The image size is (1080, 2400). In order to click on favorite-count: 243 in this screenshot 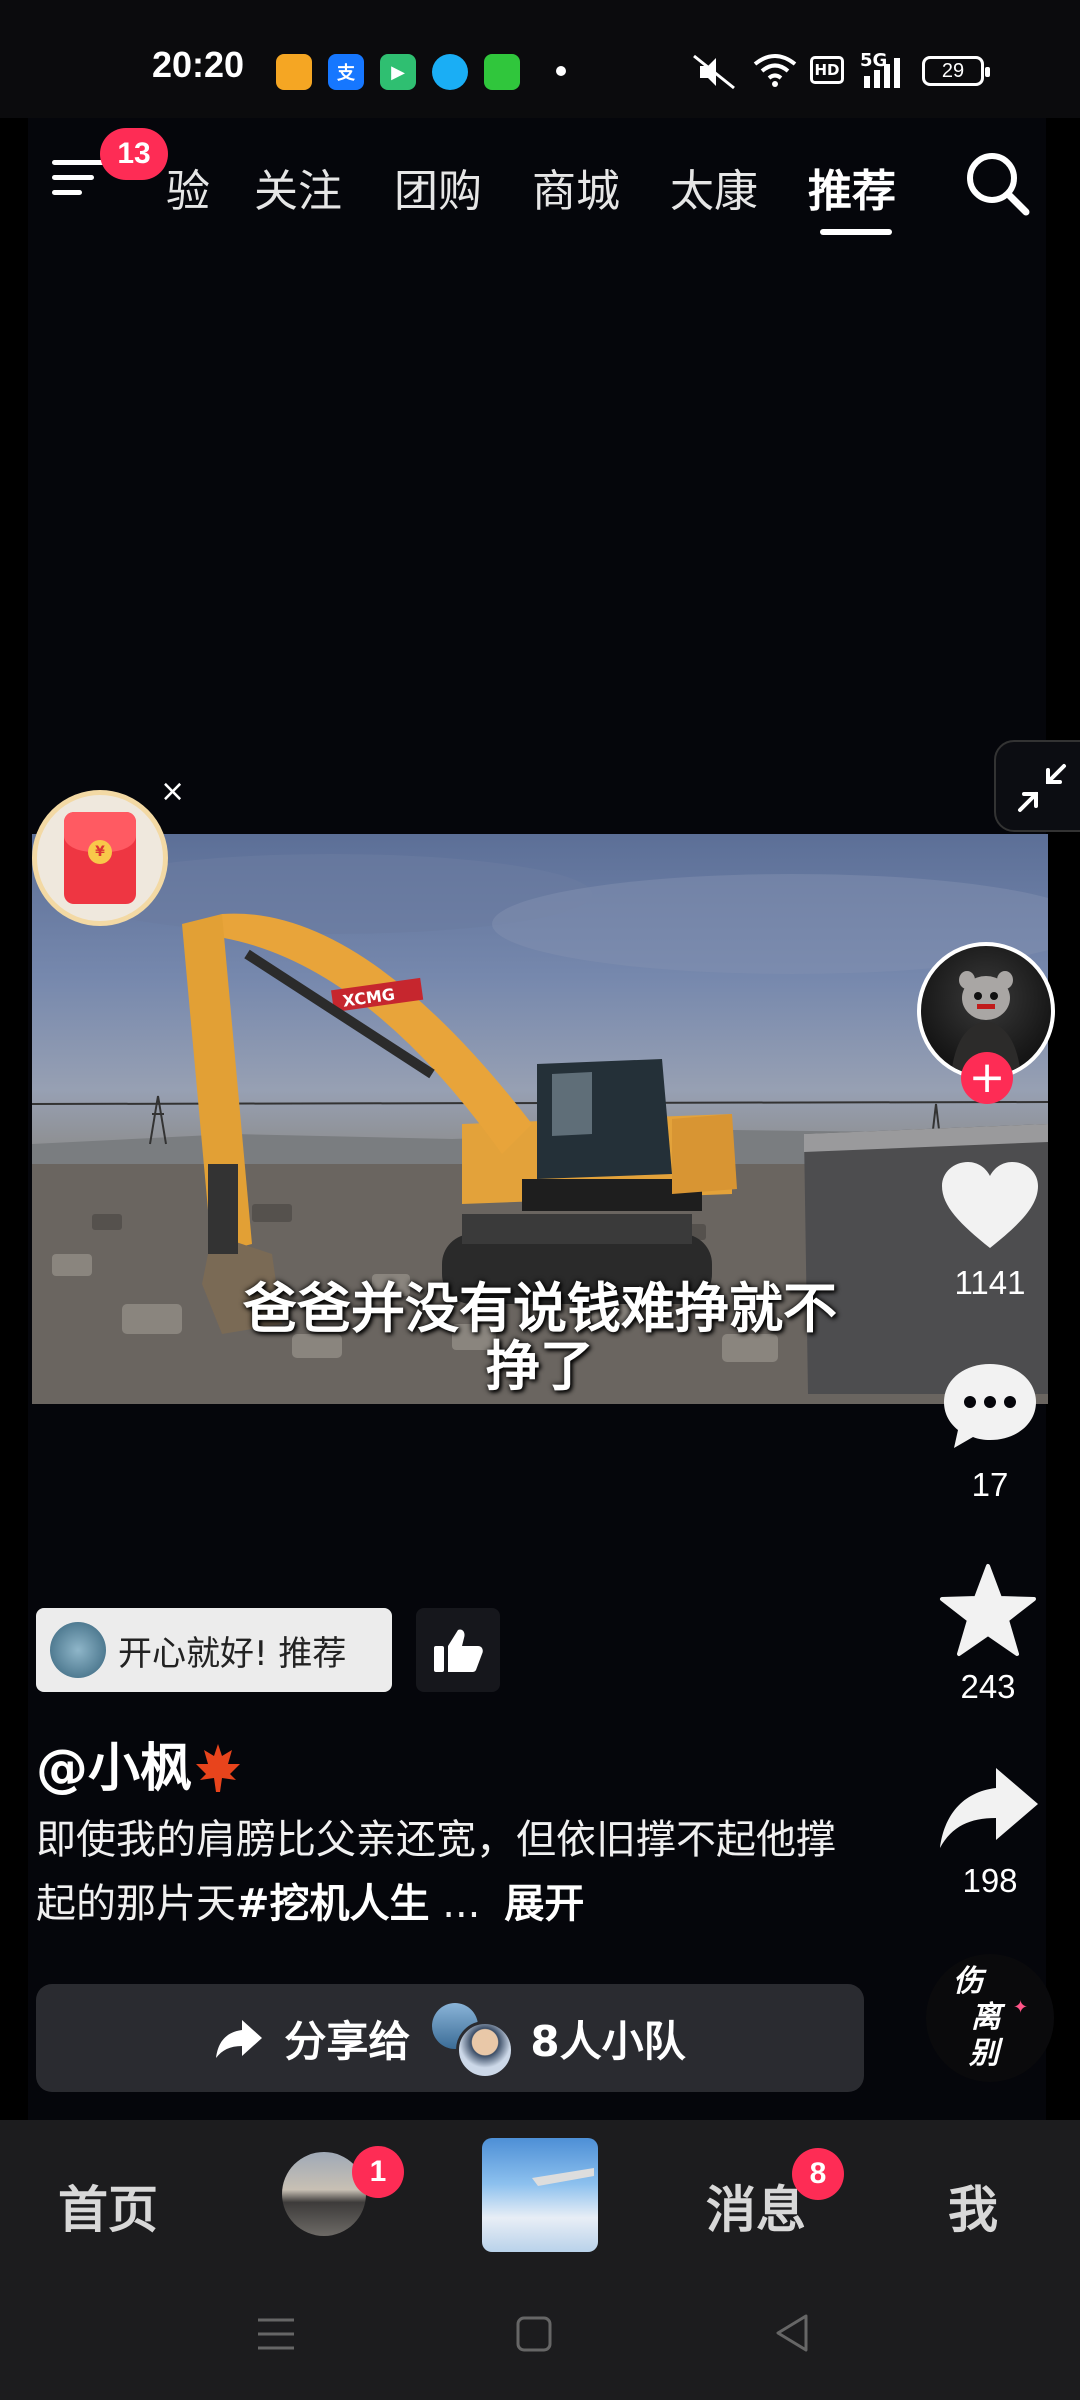, I will do `click(988, 1686)`.